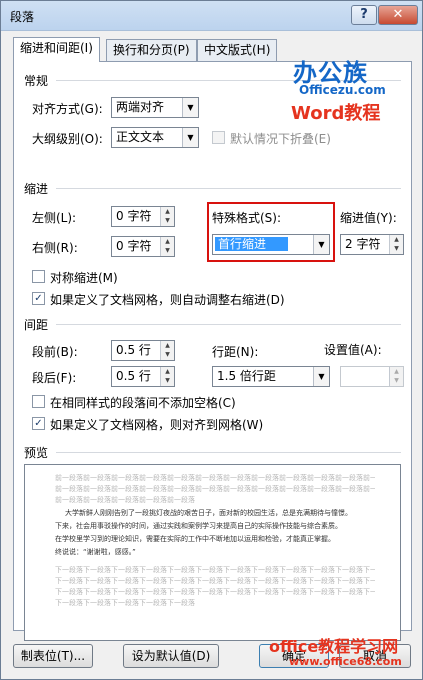  Describe the element at coordinates (195, 539) in the screenshot. I see `preview-main-line: 在学校里学习到的理论知识，需要在实际的工作中不断地加以运用和检验，才能真正掌握。` at that location.